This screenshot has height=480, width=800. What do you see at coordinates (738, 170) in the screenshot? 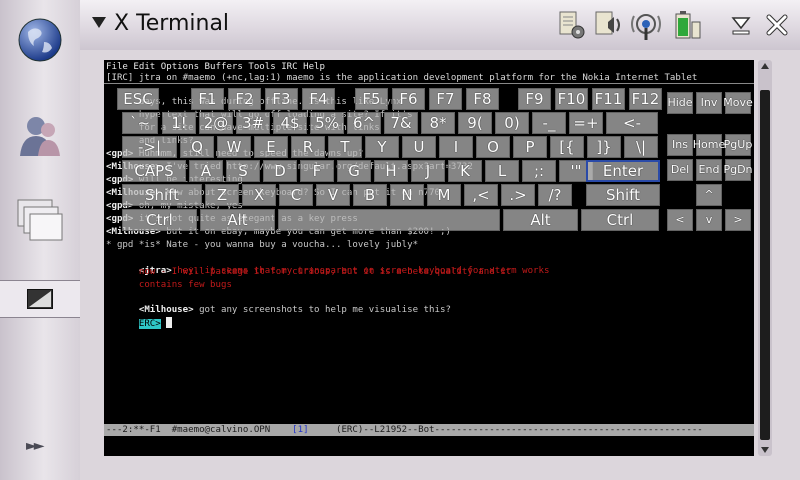
I see `key-pgdn: PgDn` at bounding box center [738, 170].